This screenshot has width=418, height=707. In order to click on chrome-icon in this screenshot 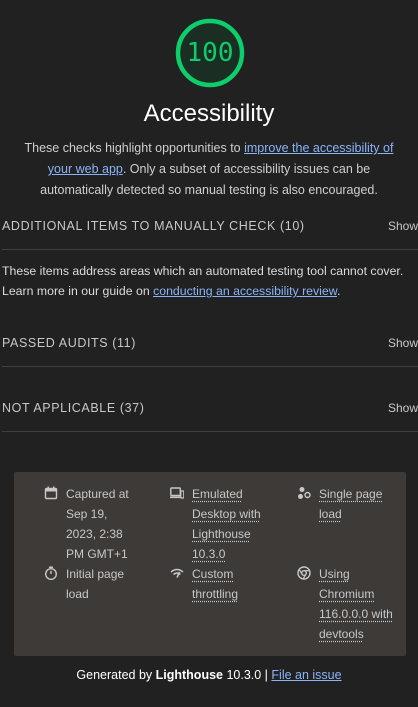, I will do `click(304, 573)`.